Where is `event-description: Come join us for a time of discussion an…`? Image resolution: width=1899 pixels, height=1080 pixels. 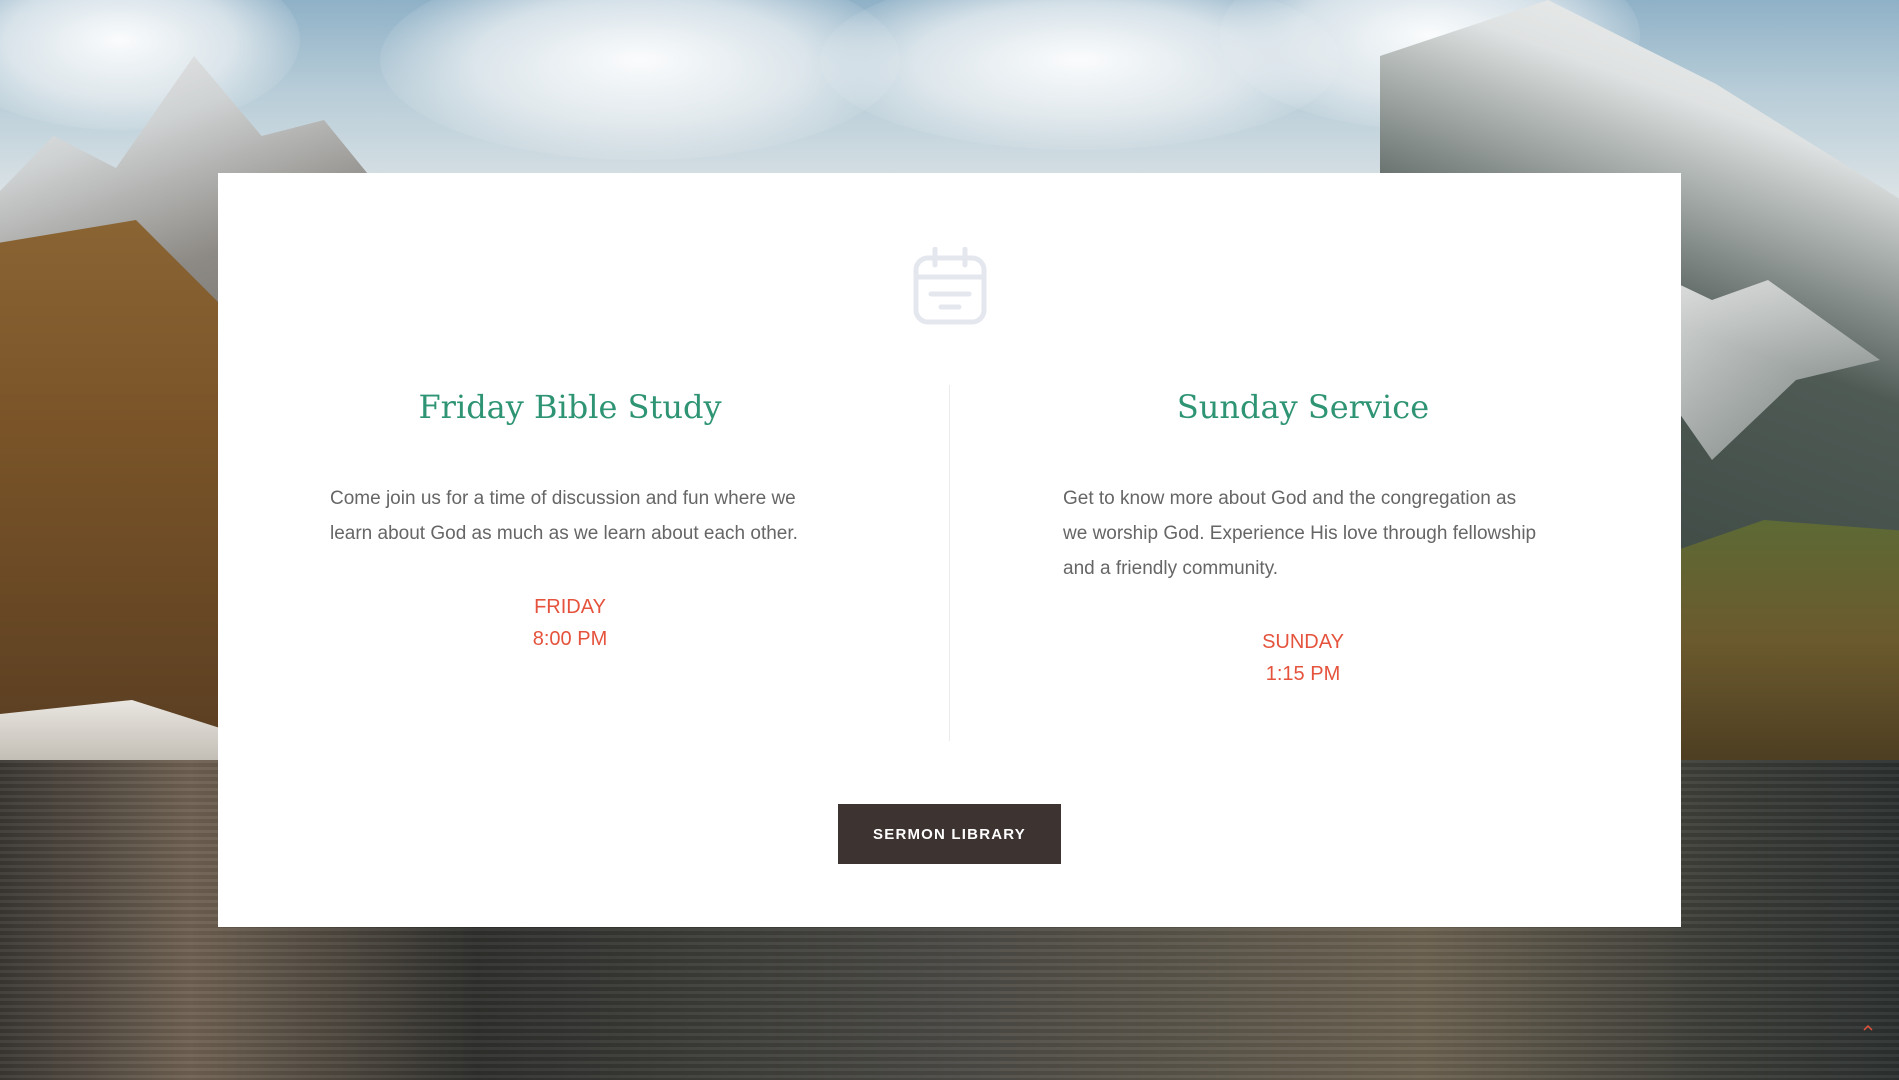 event-description: Come join us for a time of discussion an… is located at coordinates (564, 516).